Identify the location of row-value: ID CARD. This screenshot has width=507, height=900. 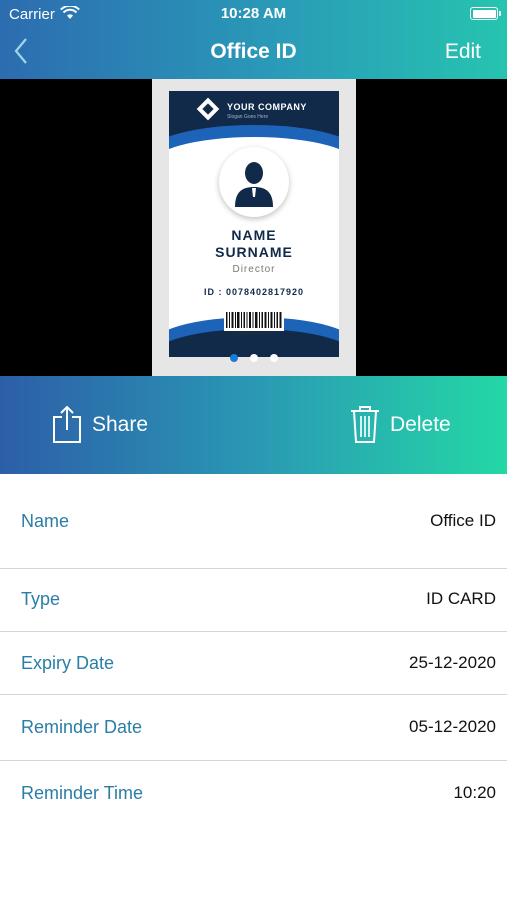
(461, 598).